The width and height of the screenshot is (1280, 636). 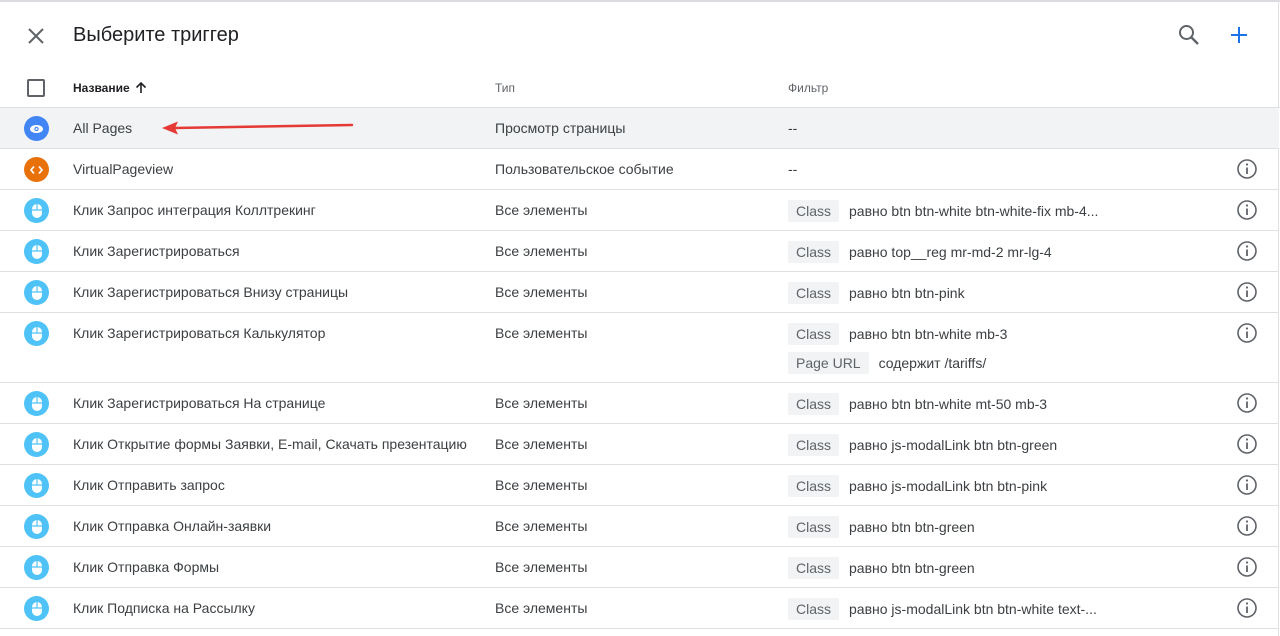 I want to click on trigger-name: Клик Отправка Формы, so click(x=146, y=567).